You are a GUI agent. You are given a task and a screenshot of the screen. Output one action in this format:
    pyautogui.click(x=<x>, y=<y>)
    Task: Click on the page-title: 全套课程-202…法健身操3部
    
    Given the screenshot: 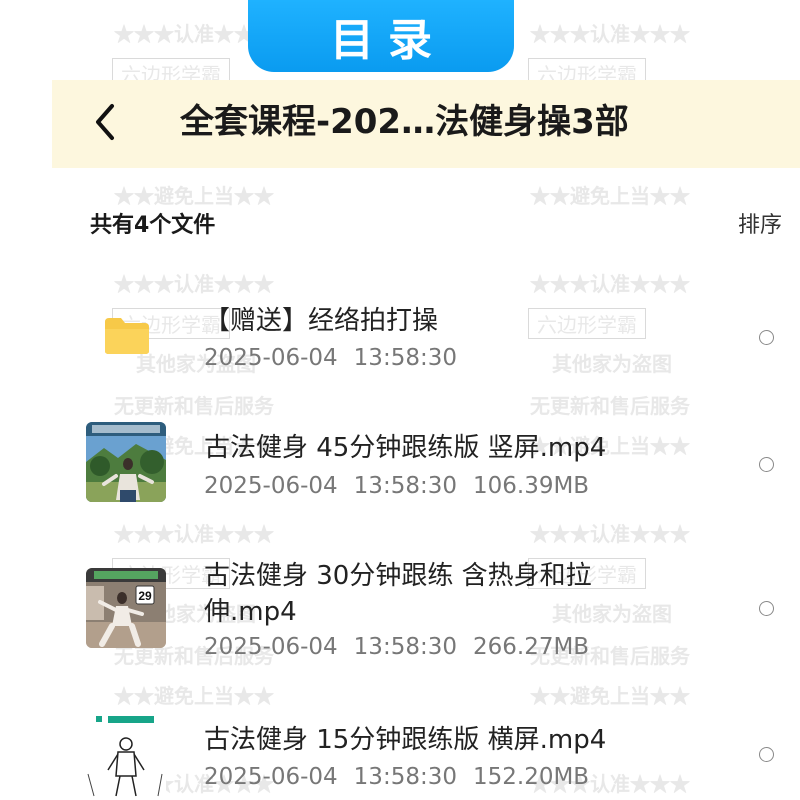 What is the action you would take?
    pyautogui.click(x=404, y=122)
    